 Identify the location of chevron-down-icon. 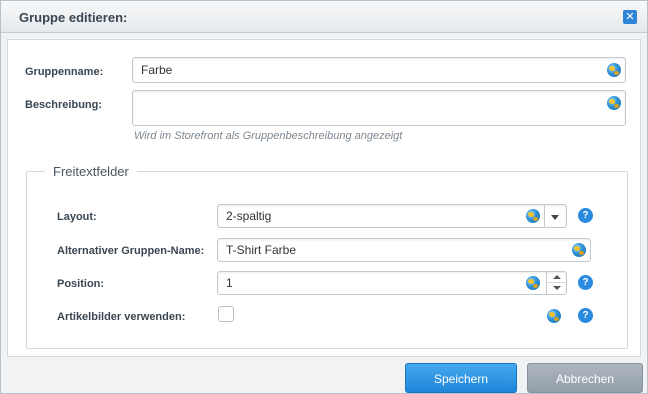
(555, 216).